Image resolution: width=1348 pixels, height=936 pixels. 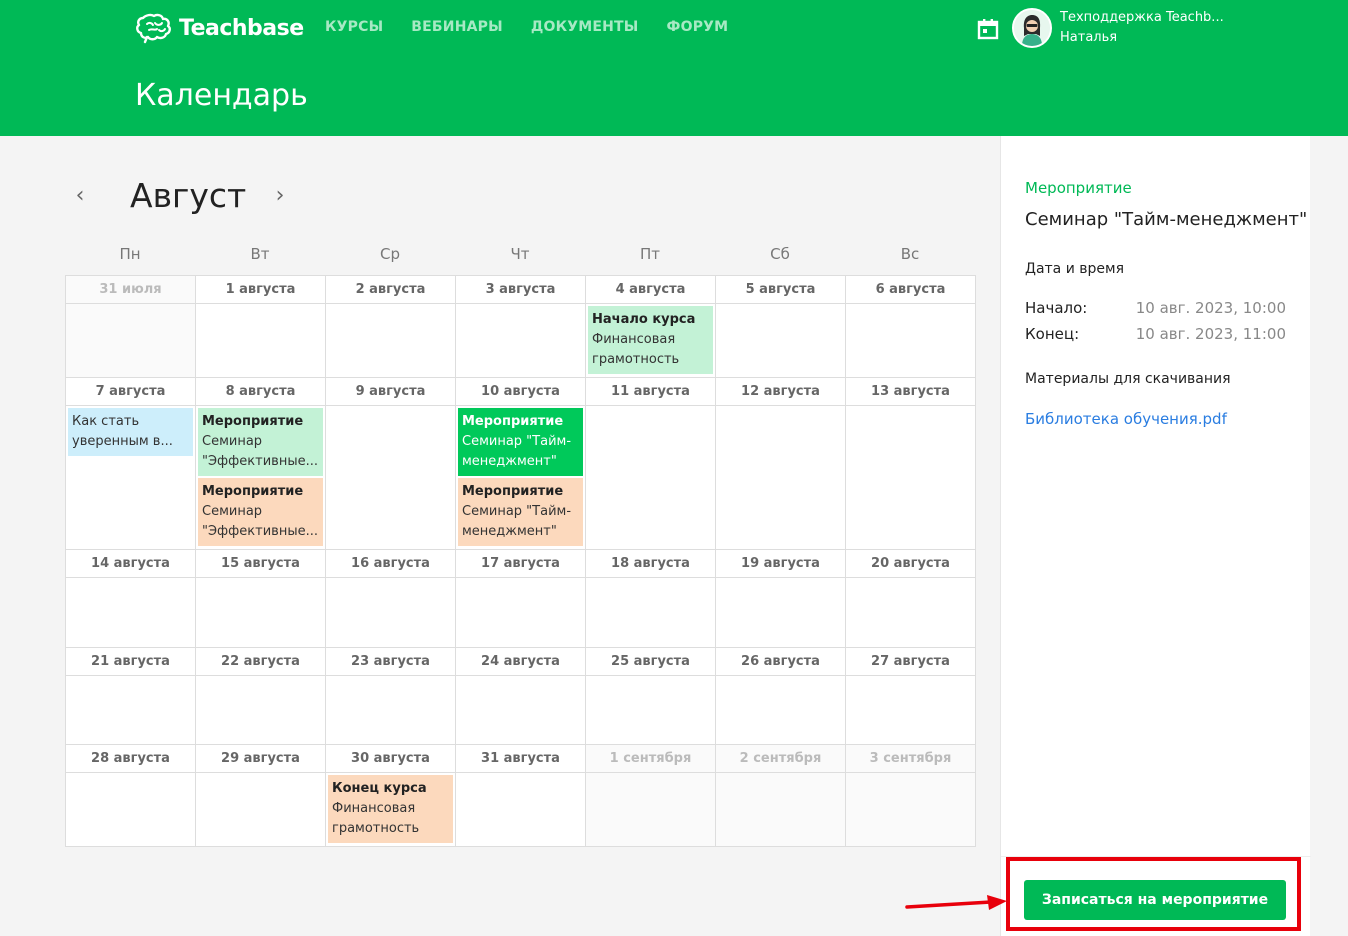 I want to click on calendar-day: 13 августа, so click(x=911, y=464).